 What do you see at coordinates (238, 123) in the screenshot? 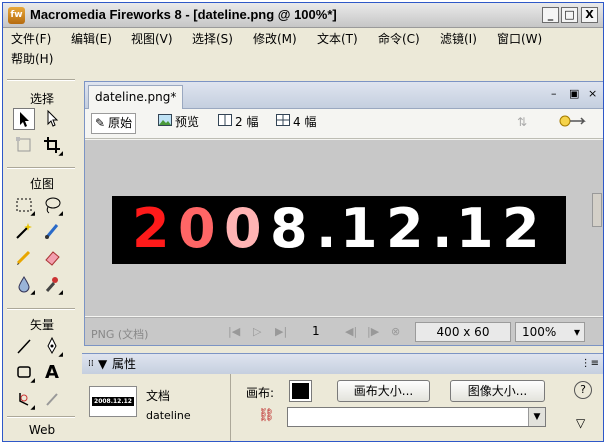
I see `2-up-view-button: 2 幅` at bounding box center [238, 123].